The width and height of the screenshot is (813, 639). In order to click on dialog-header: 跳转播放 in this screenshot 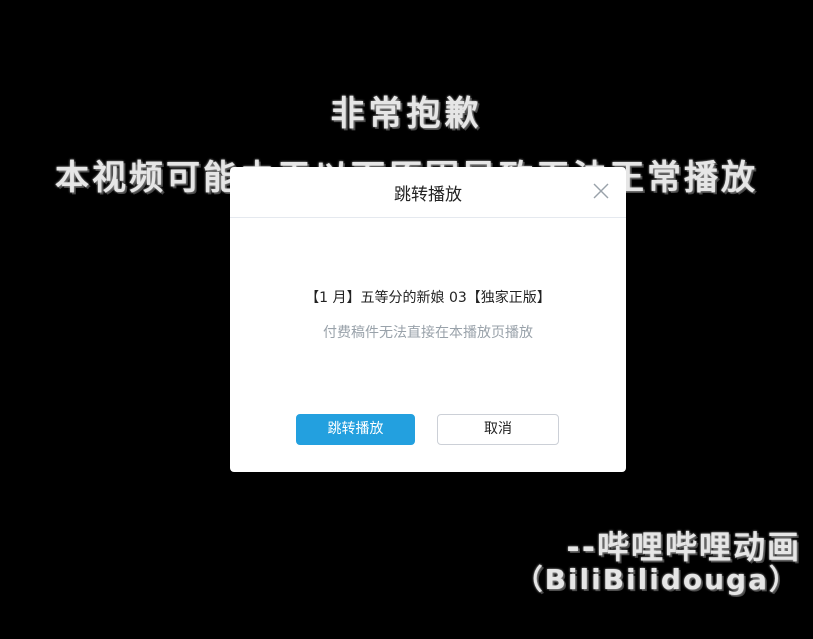, I will do `click(428, 192)`.